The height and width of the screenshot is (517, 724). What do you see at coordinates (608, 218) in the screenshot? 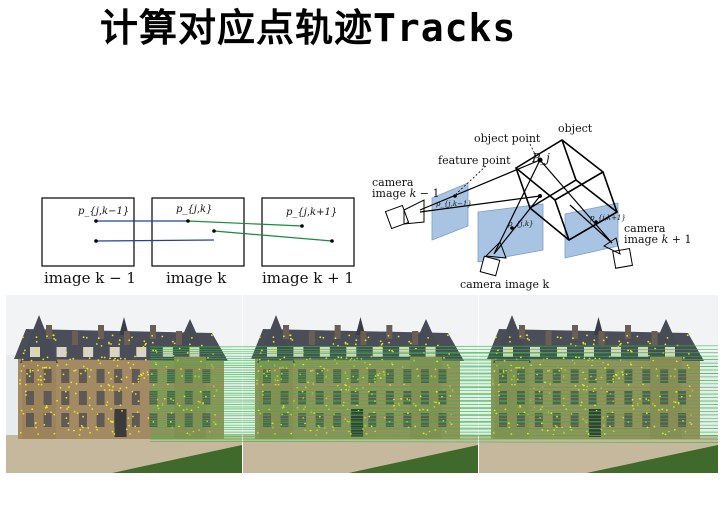
I see `small-label-k-plus-1: p_{j,k+1}` at bounding box center [608, 218].